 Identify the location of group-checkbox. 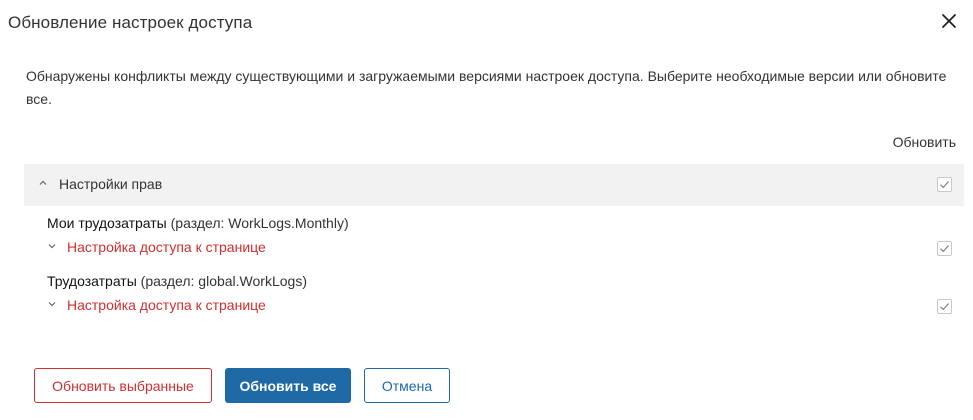
(944, 184).